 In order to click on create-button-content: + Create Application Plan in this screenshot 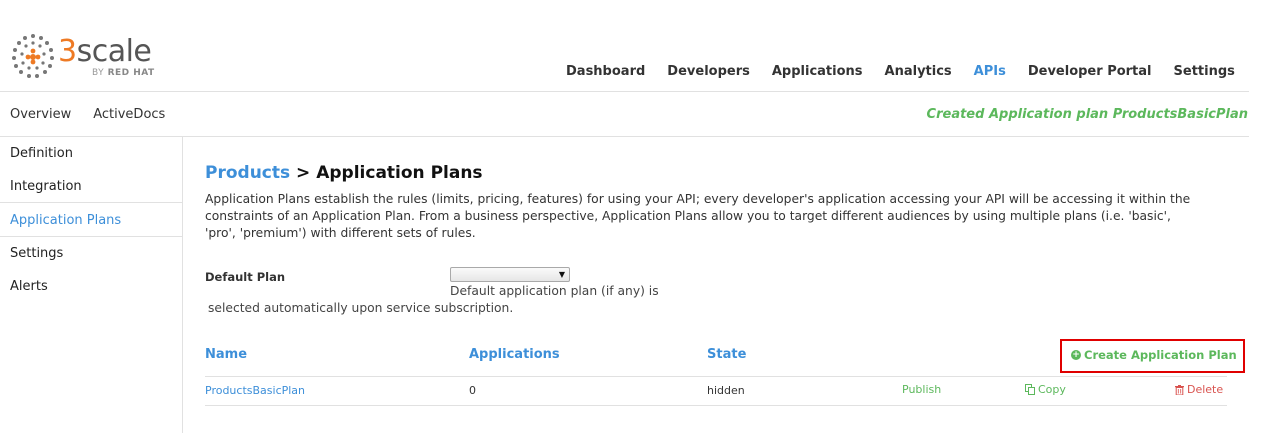, I will do `click(1154, 355)`.